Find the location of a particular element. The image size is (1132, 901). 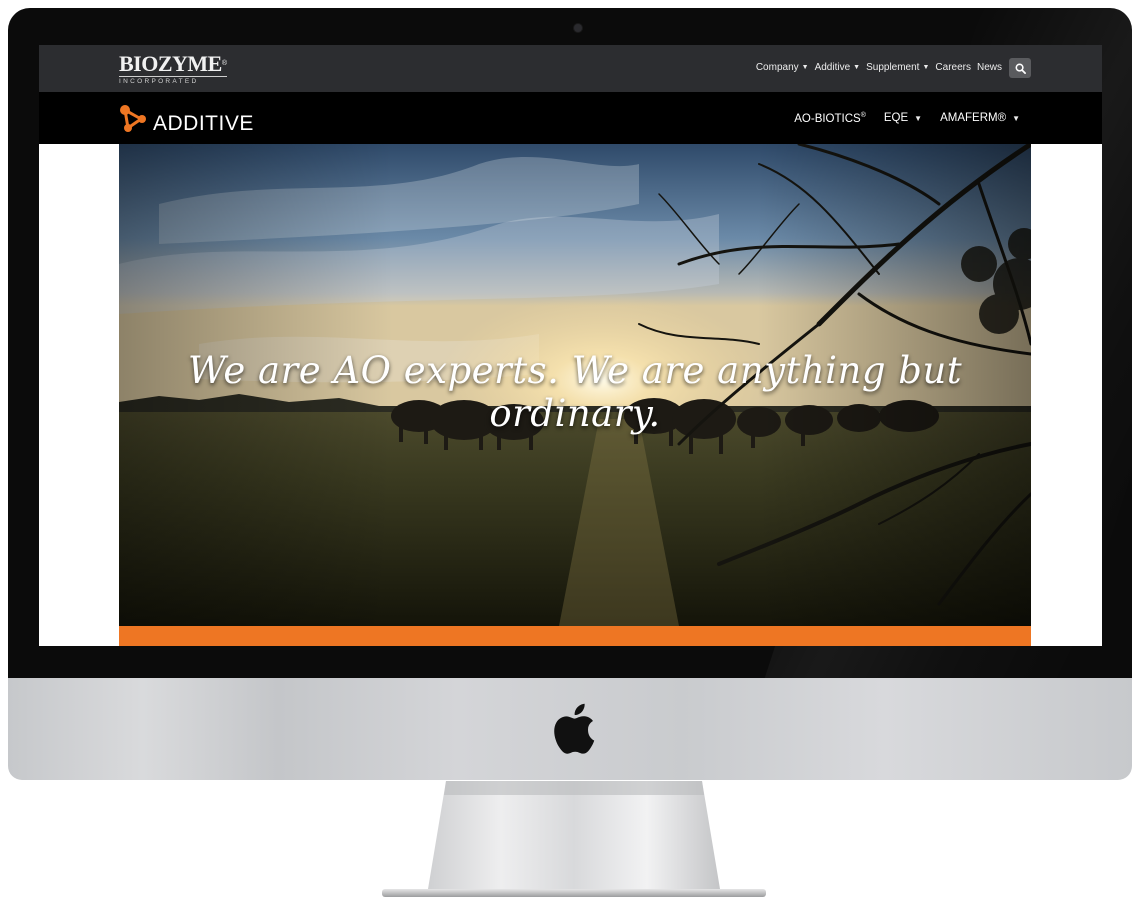

nav-item-amaferm: AMAFERM® ▼ is located at coordinates (980, 118).